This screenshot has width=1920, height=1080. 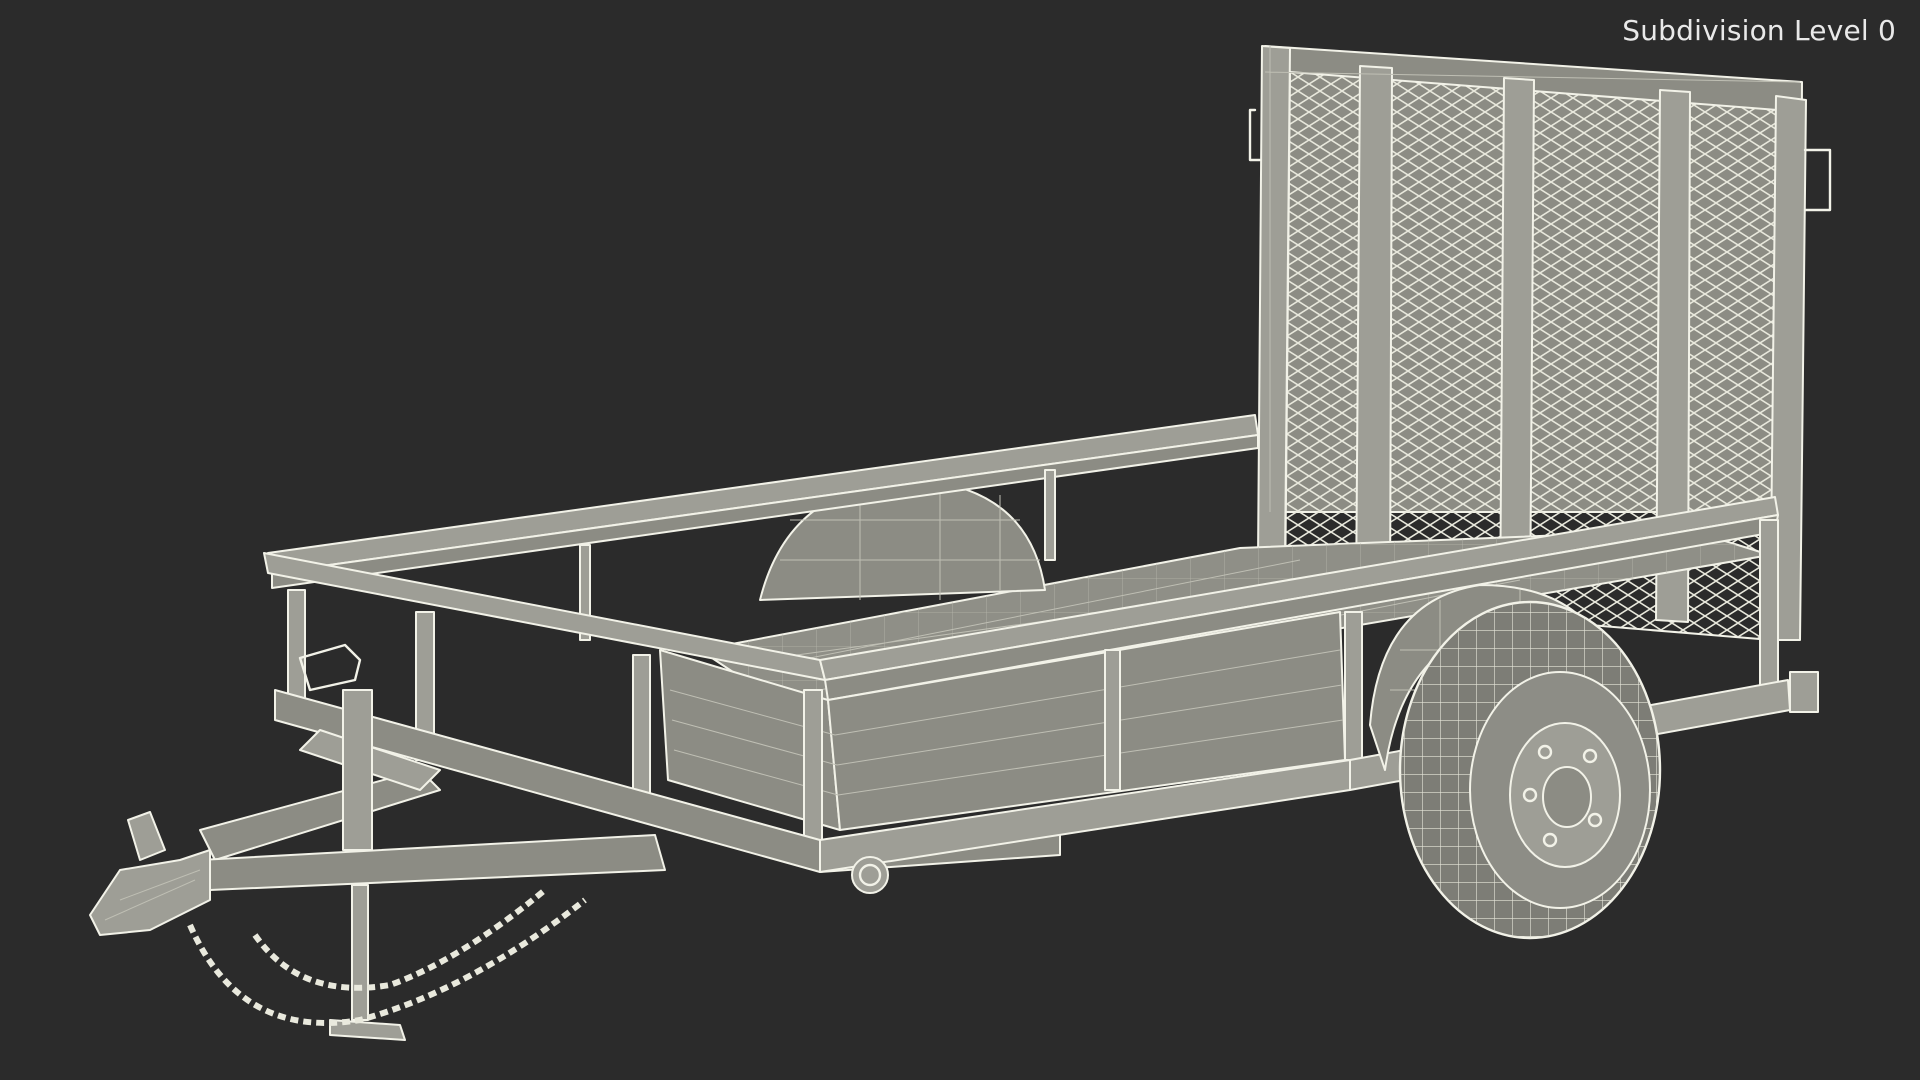 I want to click on wheel, so click(x=1530, y=770).